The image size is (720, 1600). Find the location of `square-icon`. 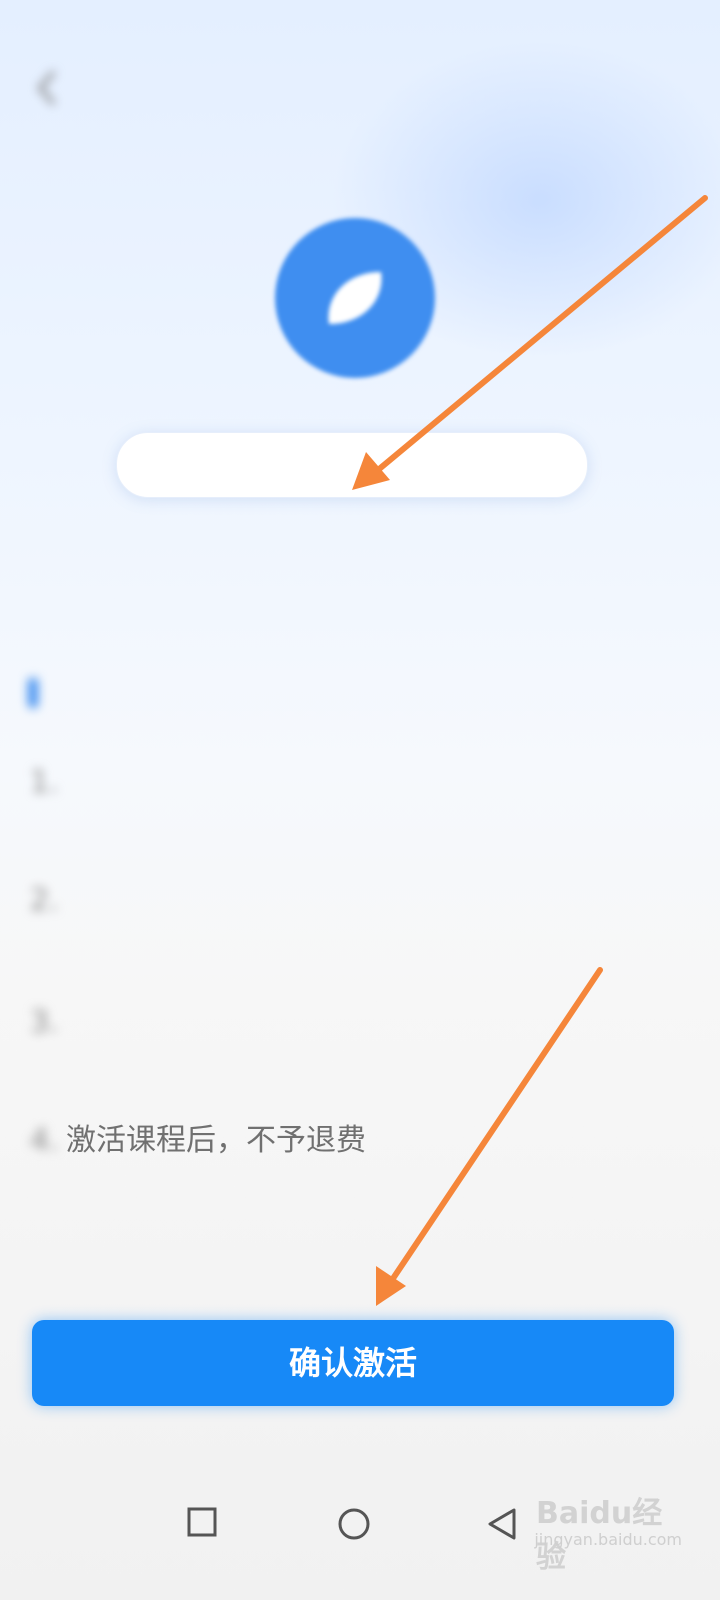

square-icon is located at coordinates (202, 1522).